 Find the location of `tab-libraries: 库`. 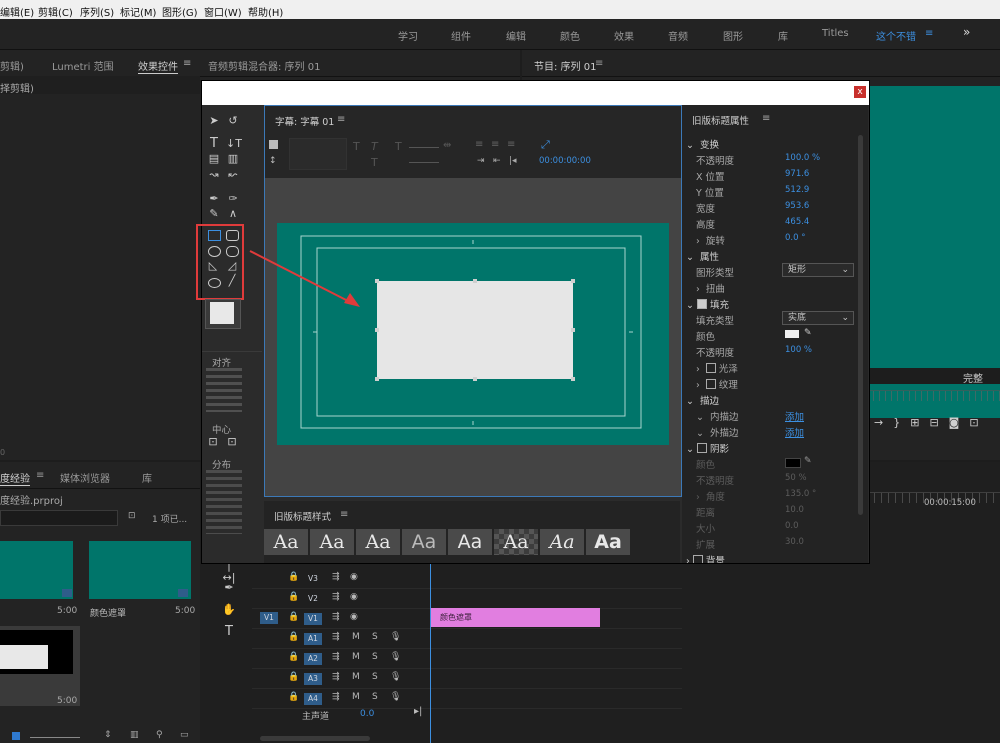

tab-libraries: 库 is located at coordinates (147, 477).